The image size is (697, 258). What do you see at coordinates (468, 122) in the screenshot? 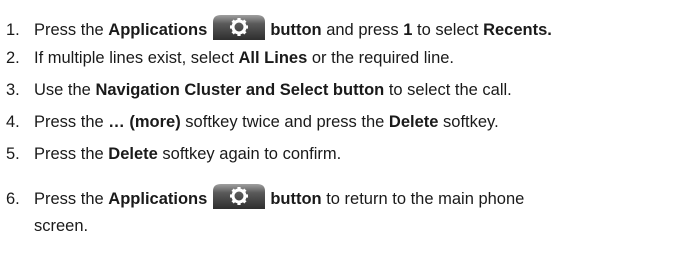
I see `step-text: softkey.` at bounding box center [468, 122].